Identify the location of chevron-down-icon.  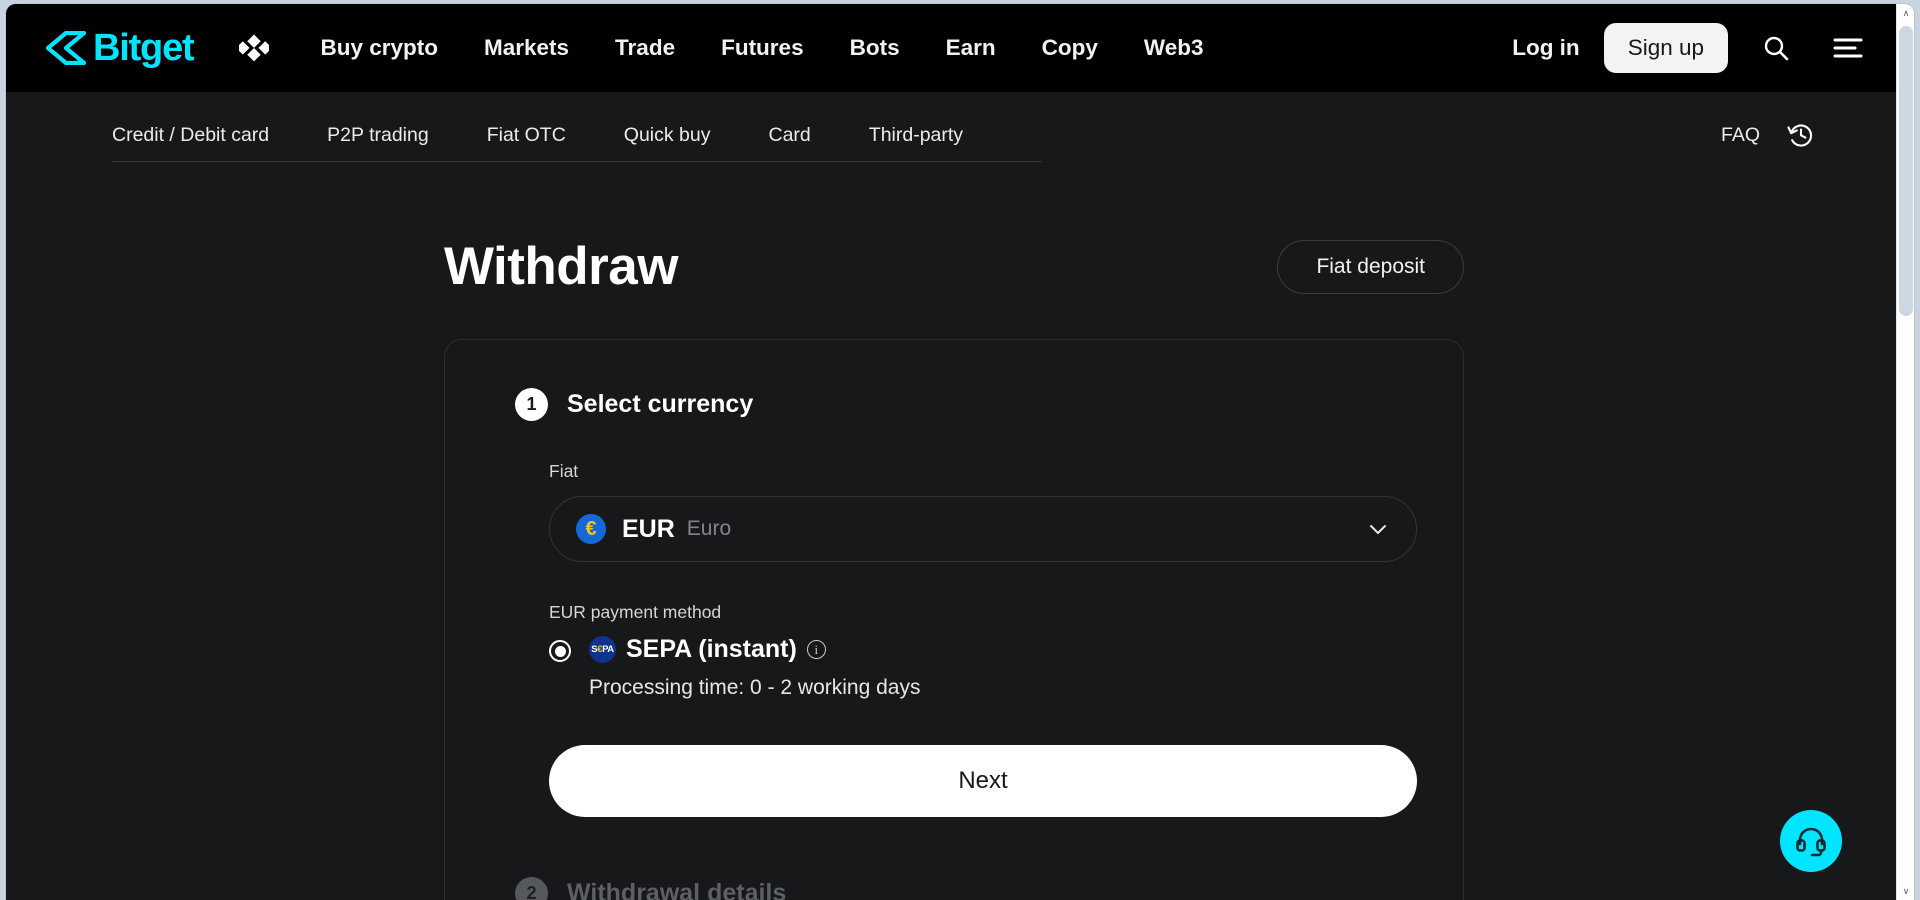
(1378, 529).